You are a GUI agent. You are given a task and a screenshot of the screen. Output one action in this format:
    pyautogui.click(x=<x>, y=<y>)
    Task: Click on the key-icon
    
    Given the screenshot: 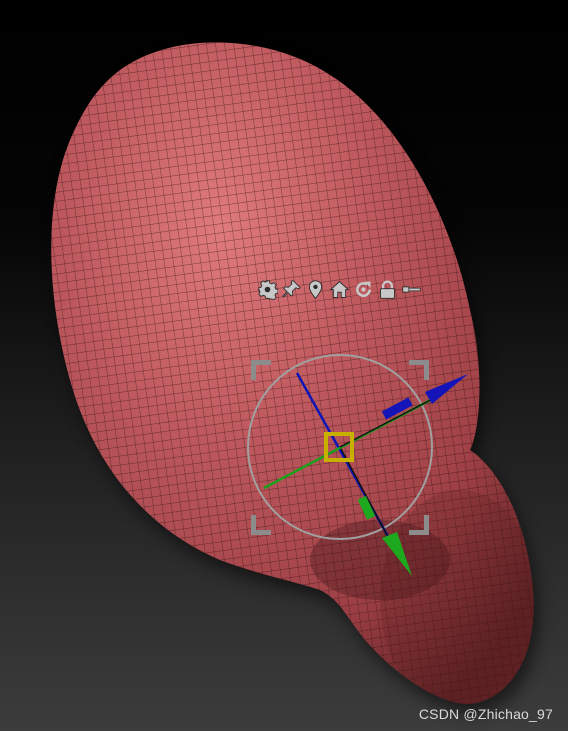 What is the action you would take?
    pyautogui.click(x=411, y=289)
    